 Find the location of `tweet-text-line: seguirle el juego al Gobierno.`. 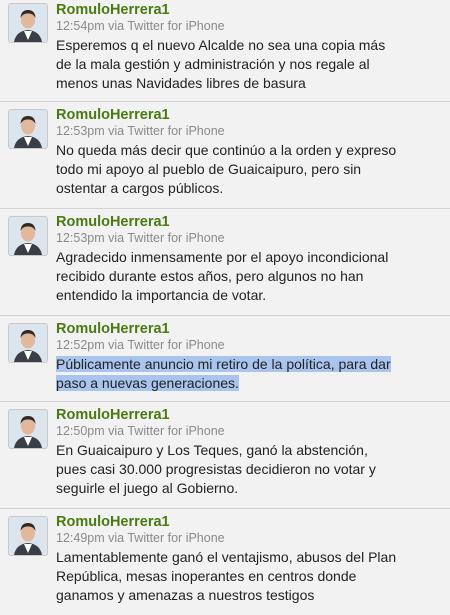

tweet-text-line: seguirle el juego al Gobierno. is located at coordinates (147, 488).